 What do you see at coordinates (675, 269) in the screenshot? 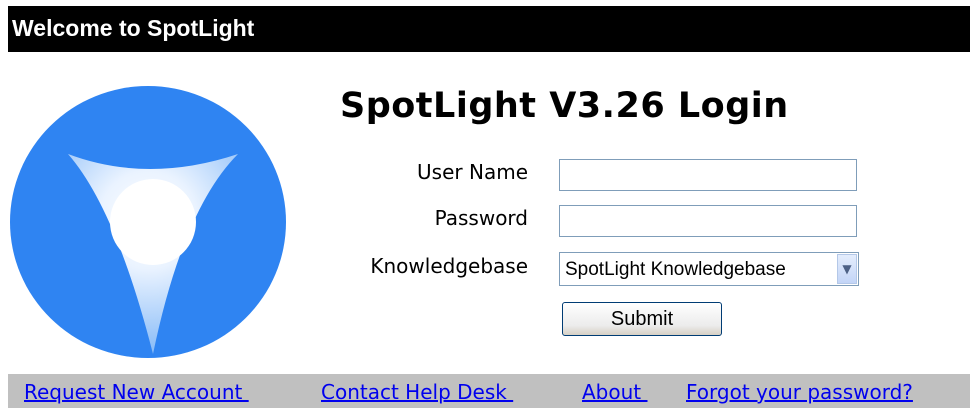
I see `knowledgebase-selected-value: SpotLight Knowledgebase` at bounding box center [675, 269].